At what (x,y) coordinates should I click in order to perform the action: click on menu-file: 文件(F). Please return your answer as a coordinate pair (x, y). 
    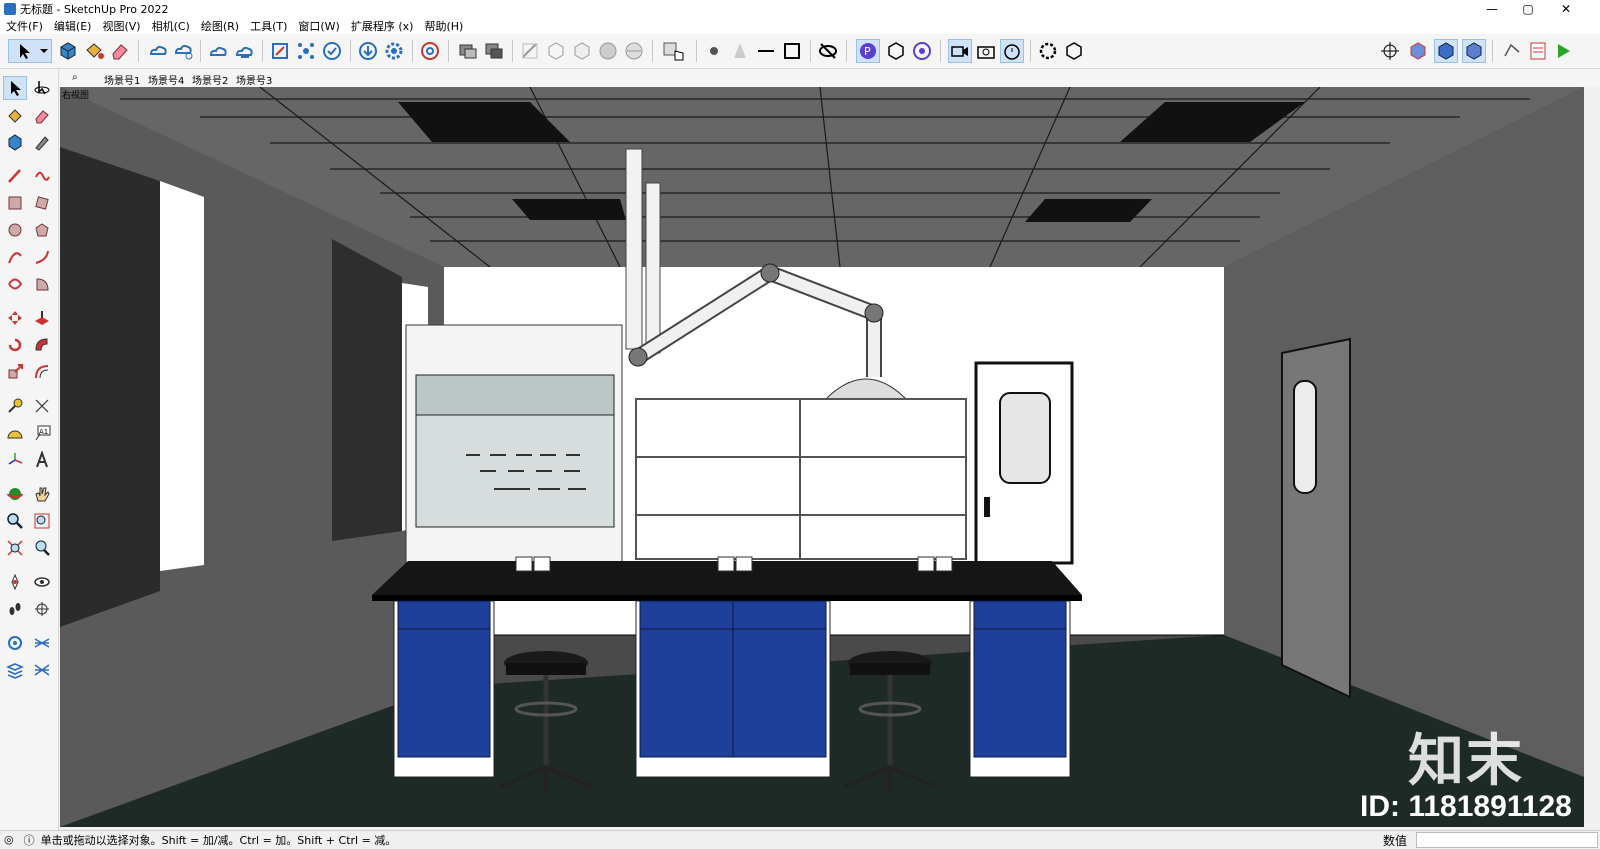
    Looking at the image, I should click on (24, 26).